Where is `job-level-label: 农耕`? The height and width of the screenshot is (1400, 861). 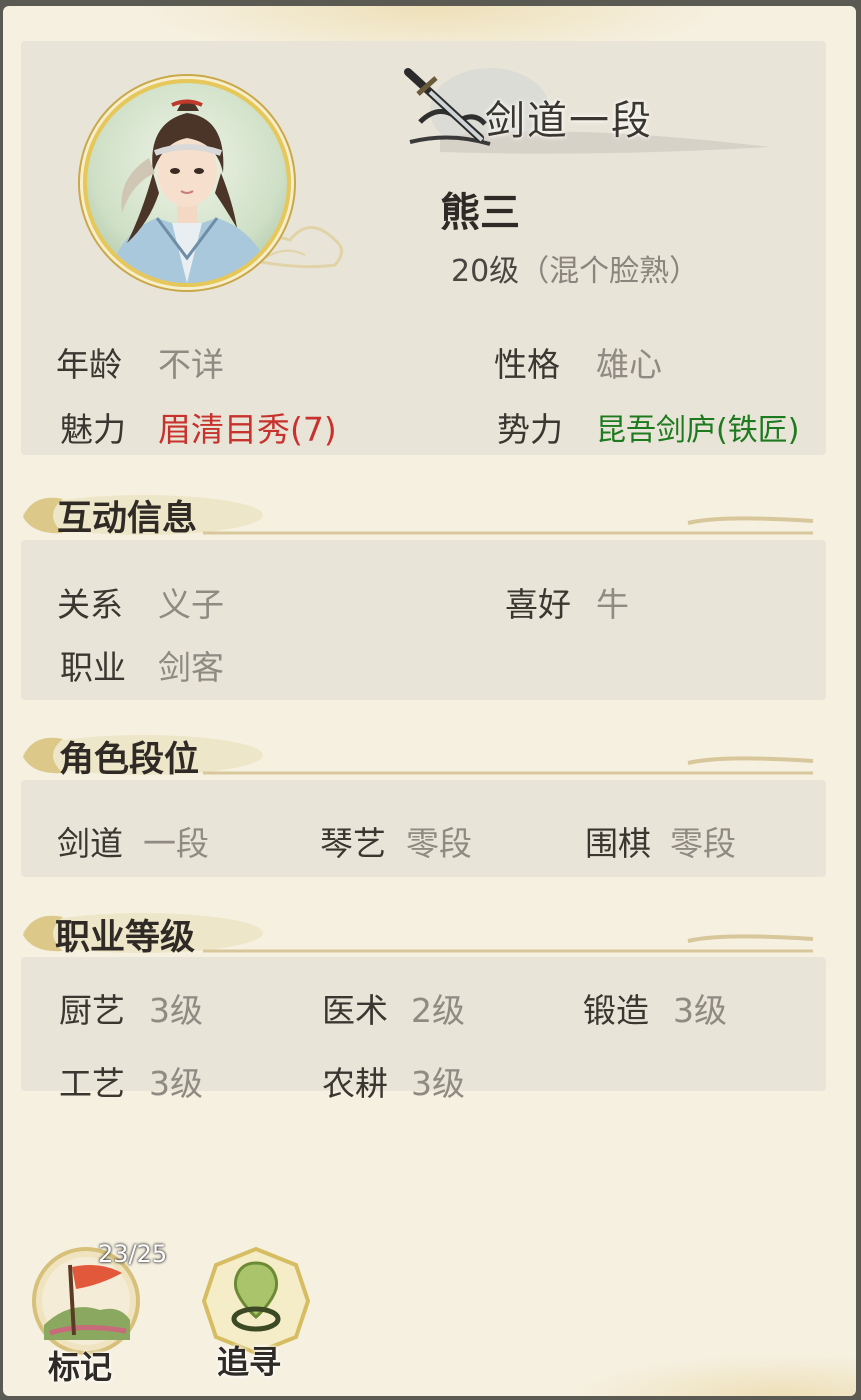 job-level-label: 农耕 is located at coordinates (355, 1083).